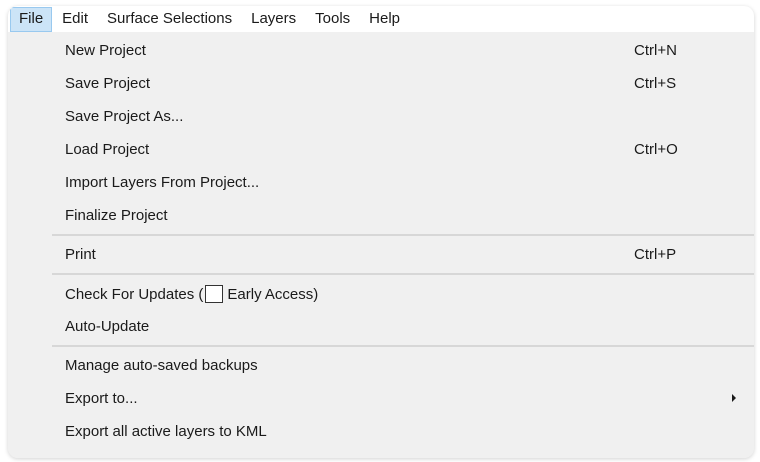 The width and height of the screenshot is (760, 462). I want to click on shortcut-text: Ctrl+S, so click(655, 83).